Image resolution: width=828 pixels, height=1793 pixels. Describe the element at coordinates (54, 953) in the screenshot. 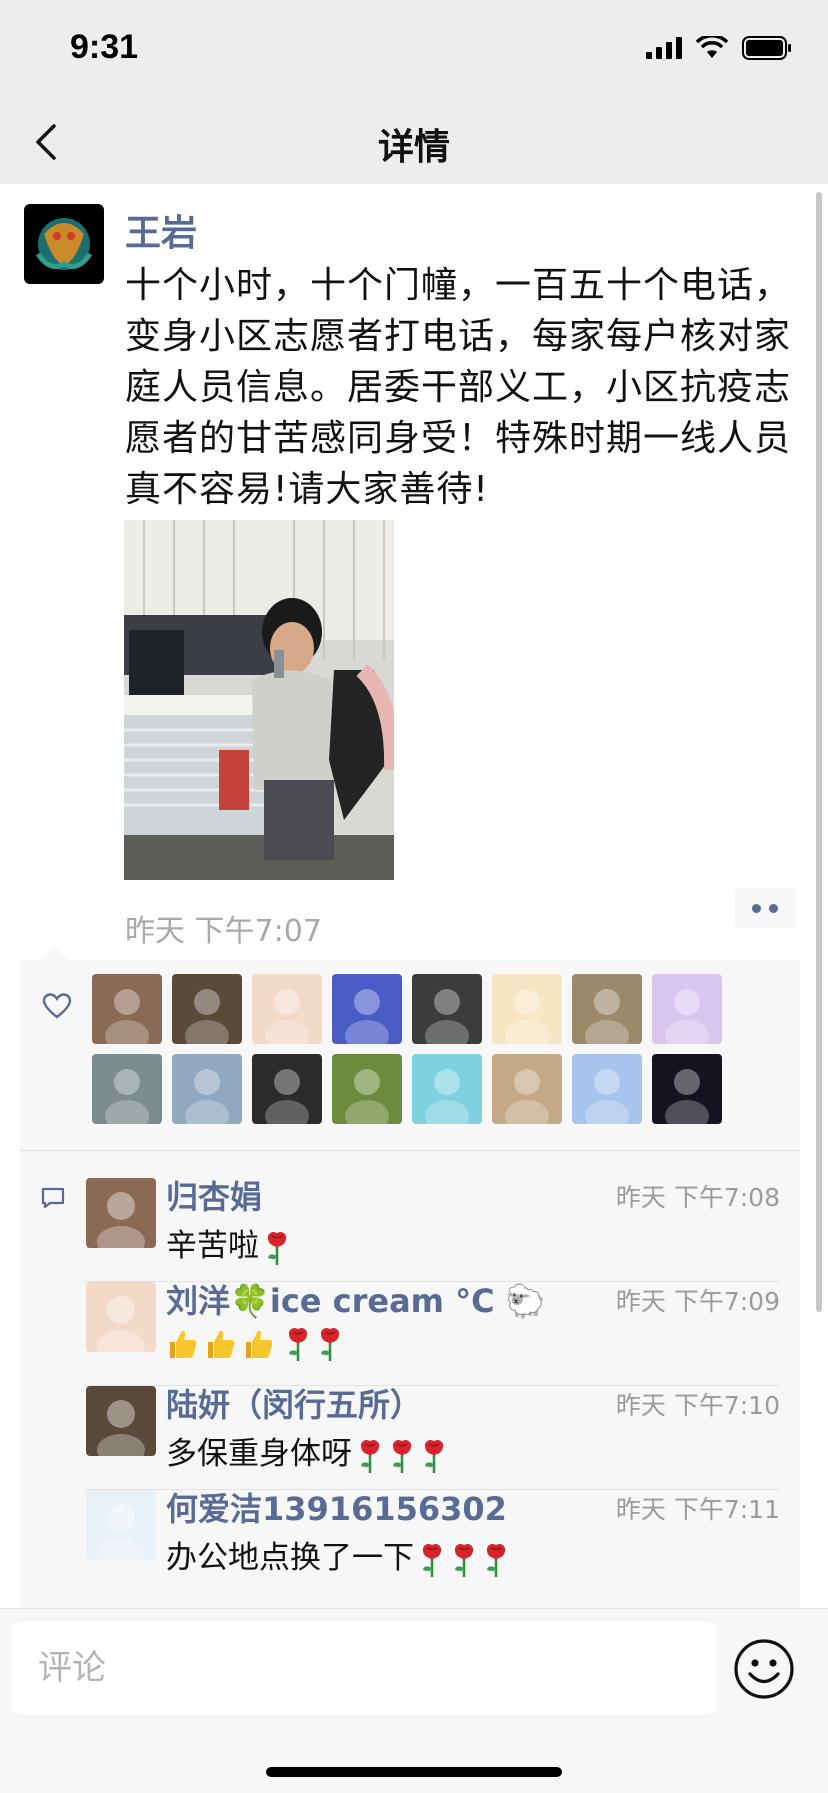

I see `panel-pointer` at that location.